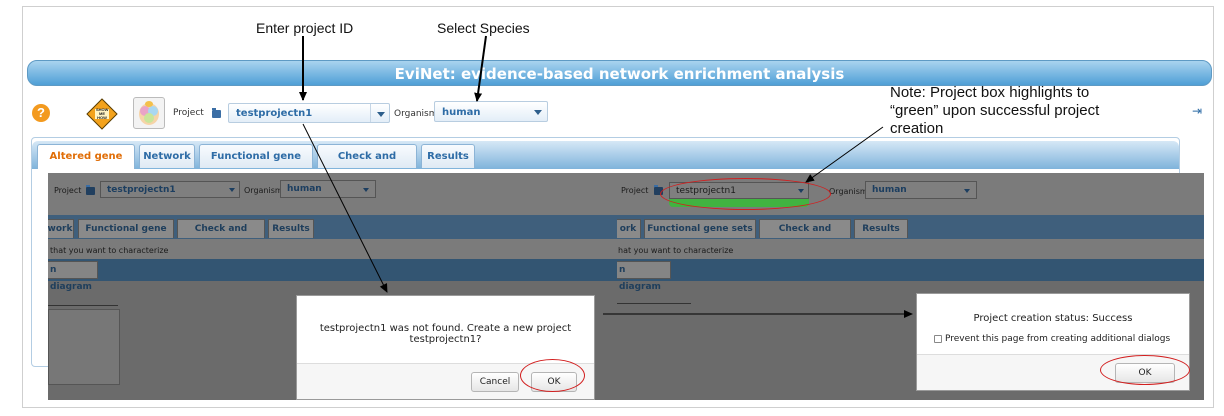 The image size is (1224, 416). I want to click on annotation-select-species: Select Species, so click(483, 28).